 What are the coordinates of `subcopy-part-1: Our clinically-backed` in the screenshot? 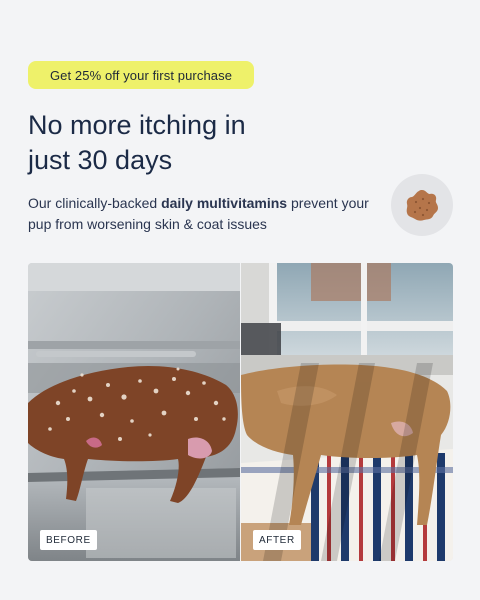 It's located at (95, 203).